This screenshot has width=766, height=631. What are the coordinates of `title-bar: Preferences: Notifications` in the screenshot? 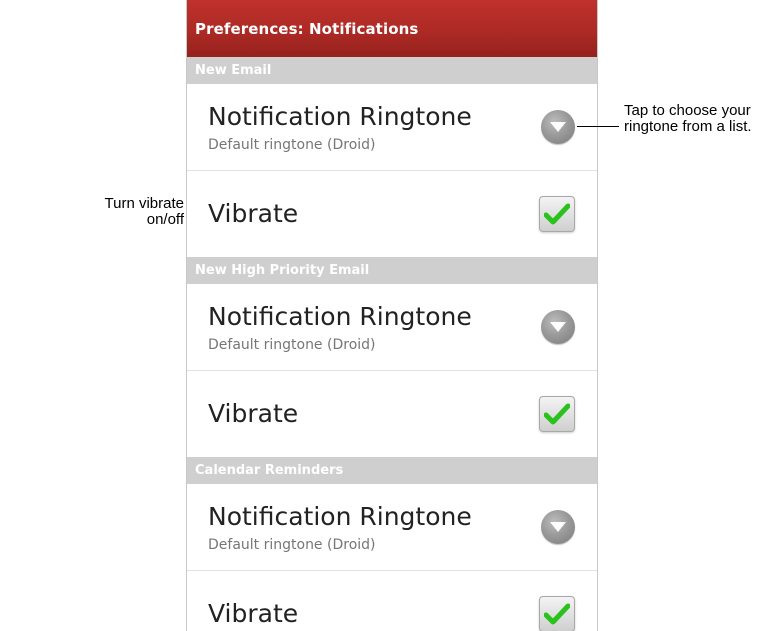 It's located at (392, 28).